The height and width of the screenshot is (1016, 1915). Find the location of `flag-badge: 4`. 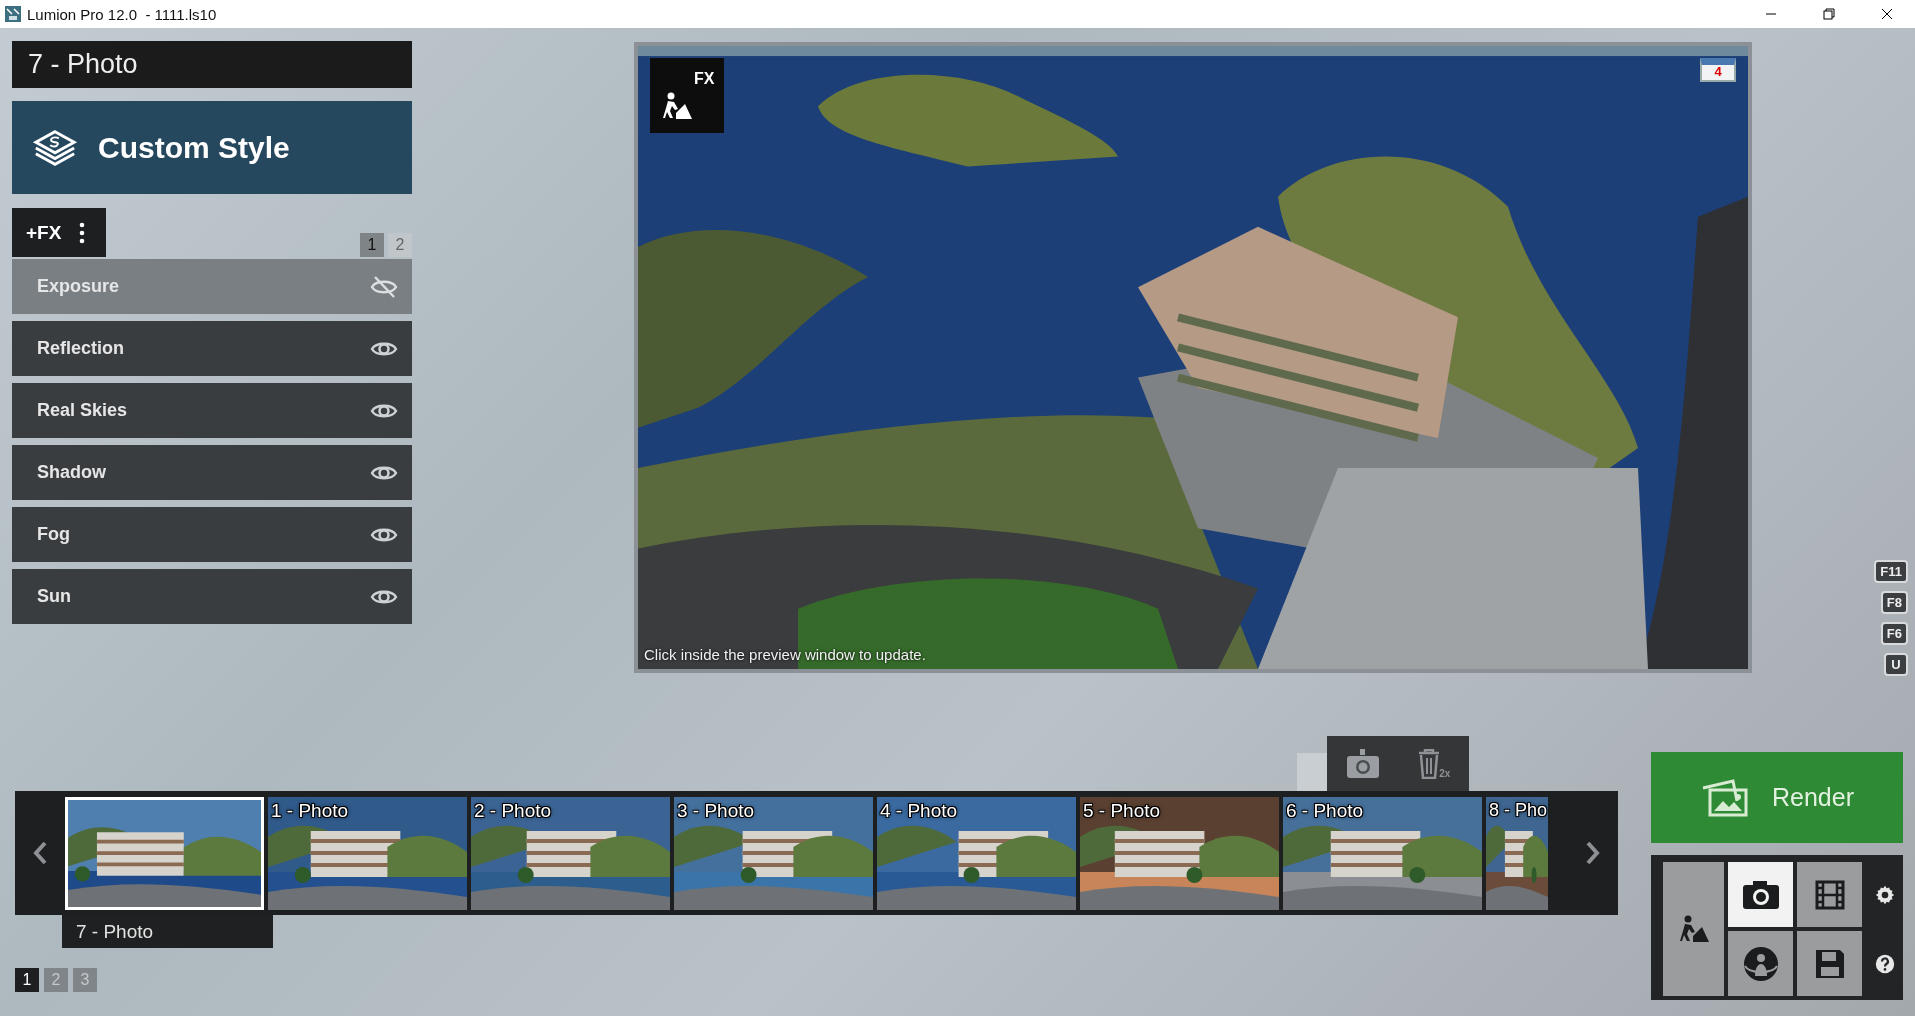

flag-badge: 4 is located at coordinates (1718, 70).